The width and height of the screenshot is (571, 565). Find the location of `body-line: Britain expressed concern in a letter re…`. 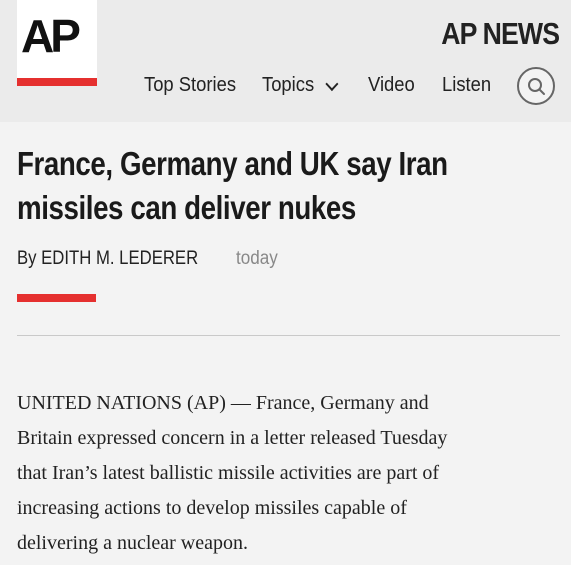

body-line: Britain expressed concern in a letter re… is located at coordinates (232, 438).